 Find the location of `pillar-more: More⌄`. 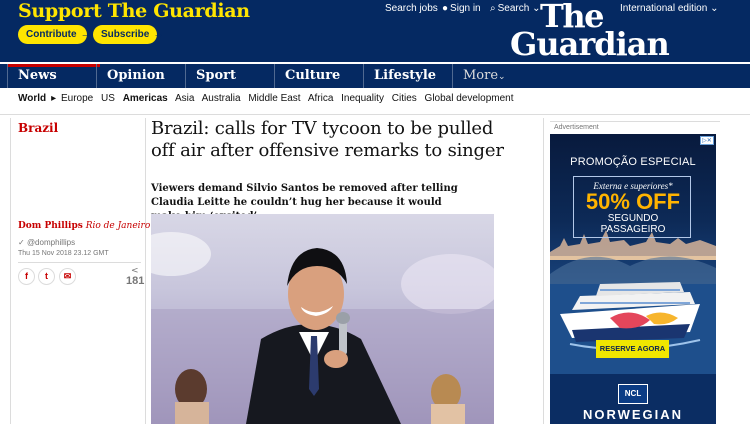

pillar-more: More⌄ is located at coordinates (497, 76).